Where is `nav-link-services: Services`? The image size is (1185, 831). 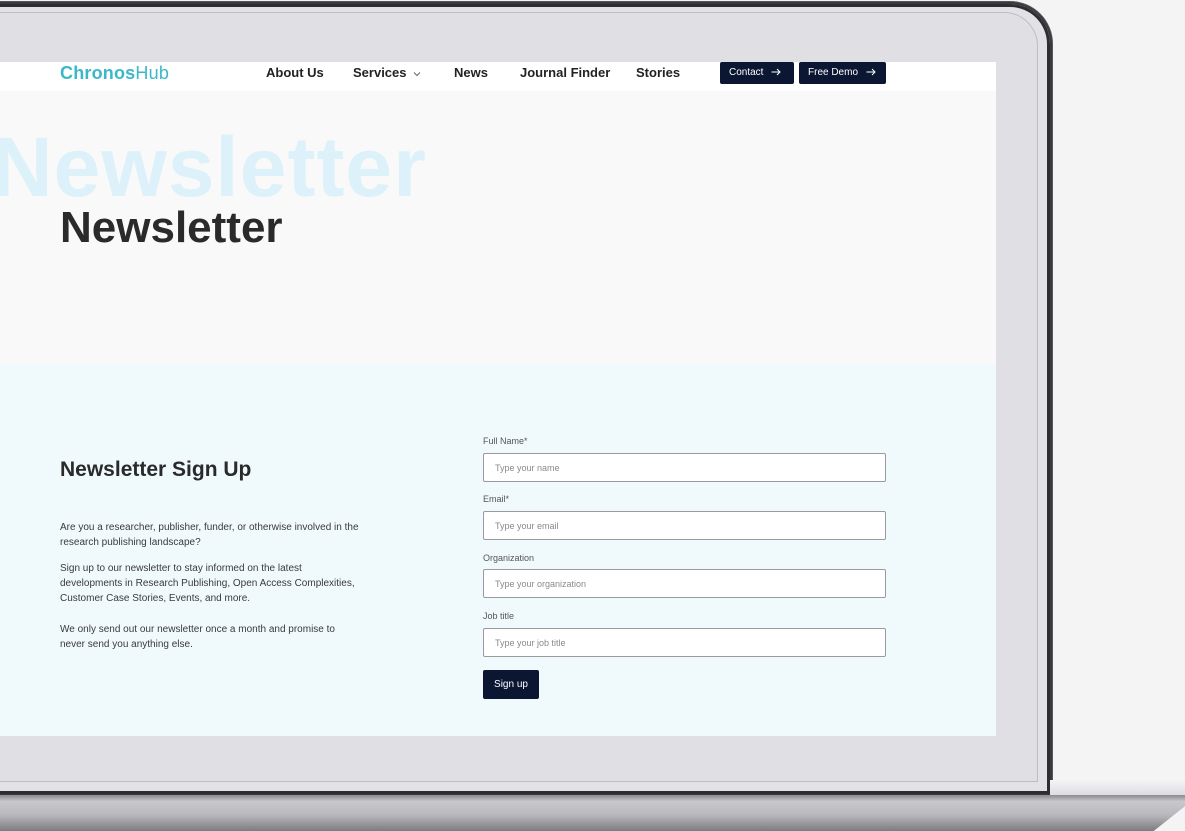
nav-link-services: Services is located at coordinates (387, 73).